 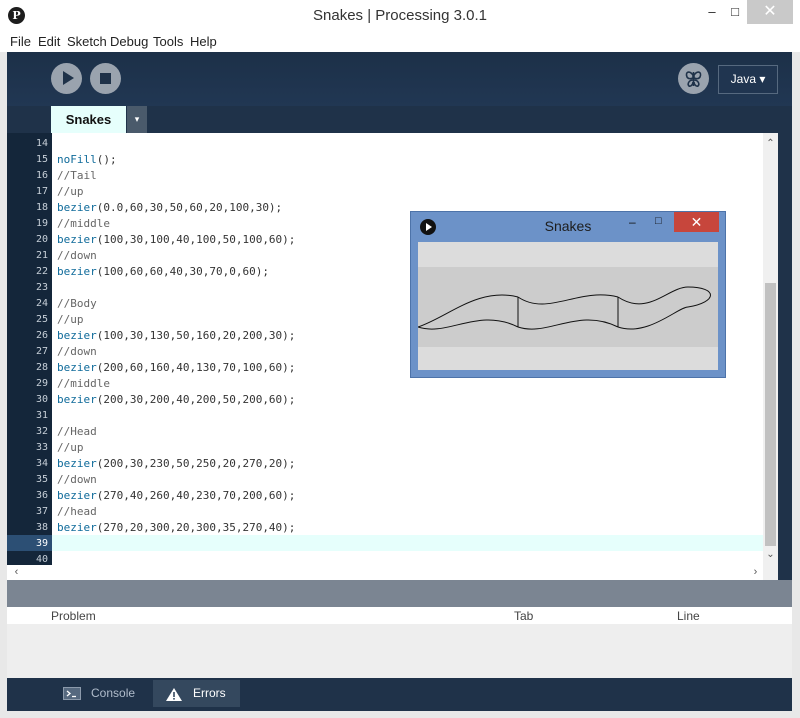 I want to click on scroll-down-icon: ⌄, so click(x=770, y=554).